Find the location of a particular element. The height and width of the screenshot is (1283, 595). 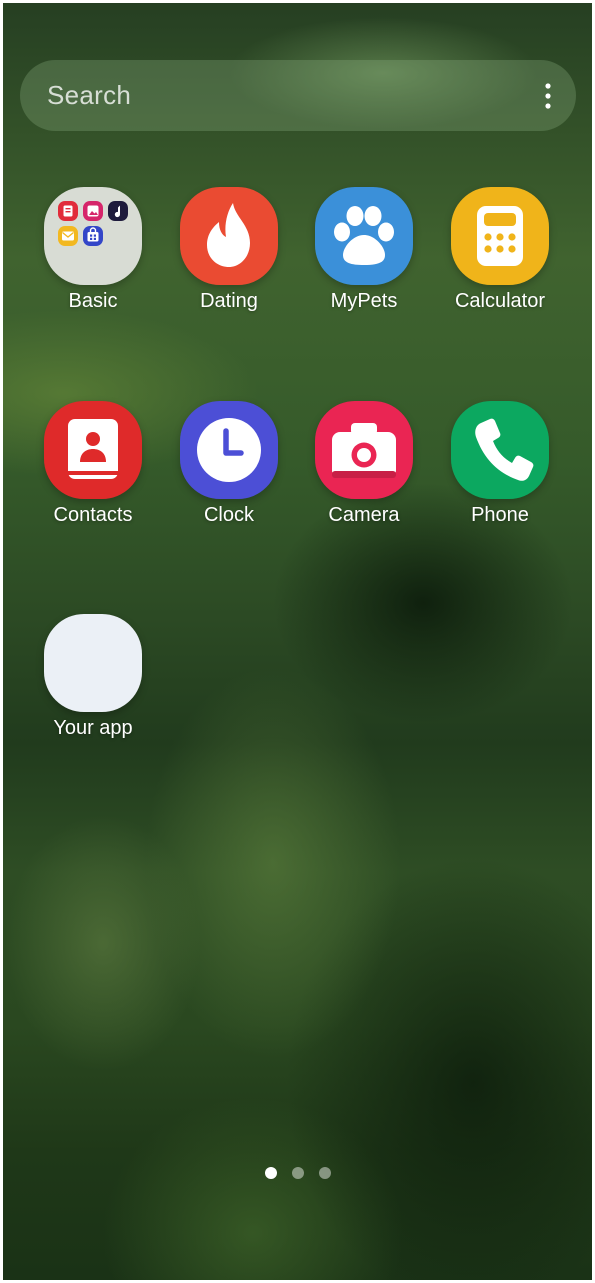

app-dating: Dating is located at coordinates (229, 257).